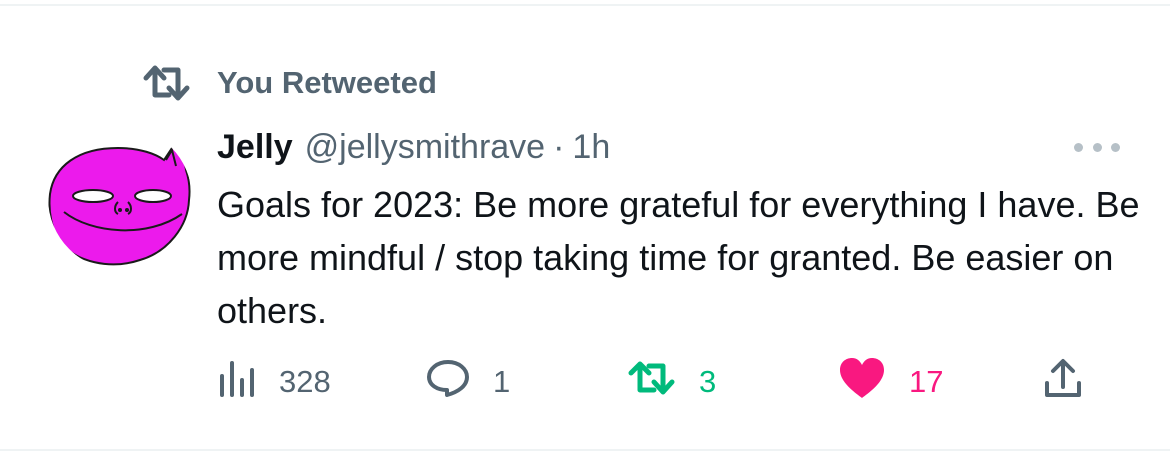 The image size is (1170, 459). I want to click on author-handle: @jellysmithrave, so click(425, 147).